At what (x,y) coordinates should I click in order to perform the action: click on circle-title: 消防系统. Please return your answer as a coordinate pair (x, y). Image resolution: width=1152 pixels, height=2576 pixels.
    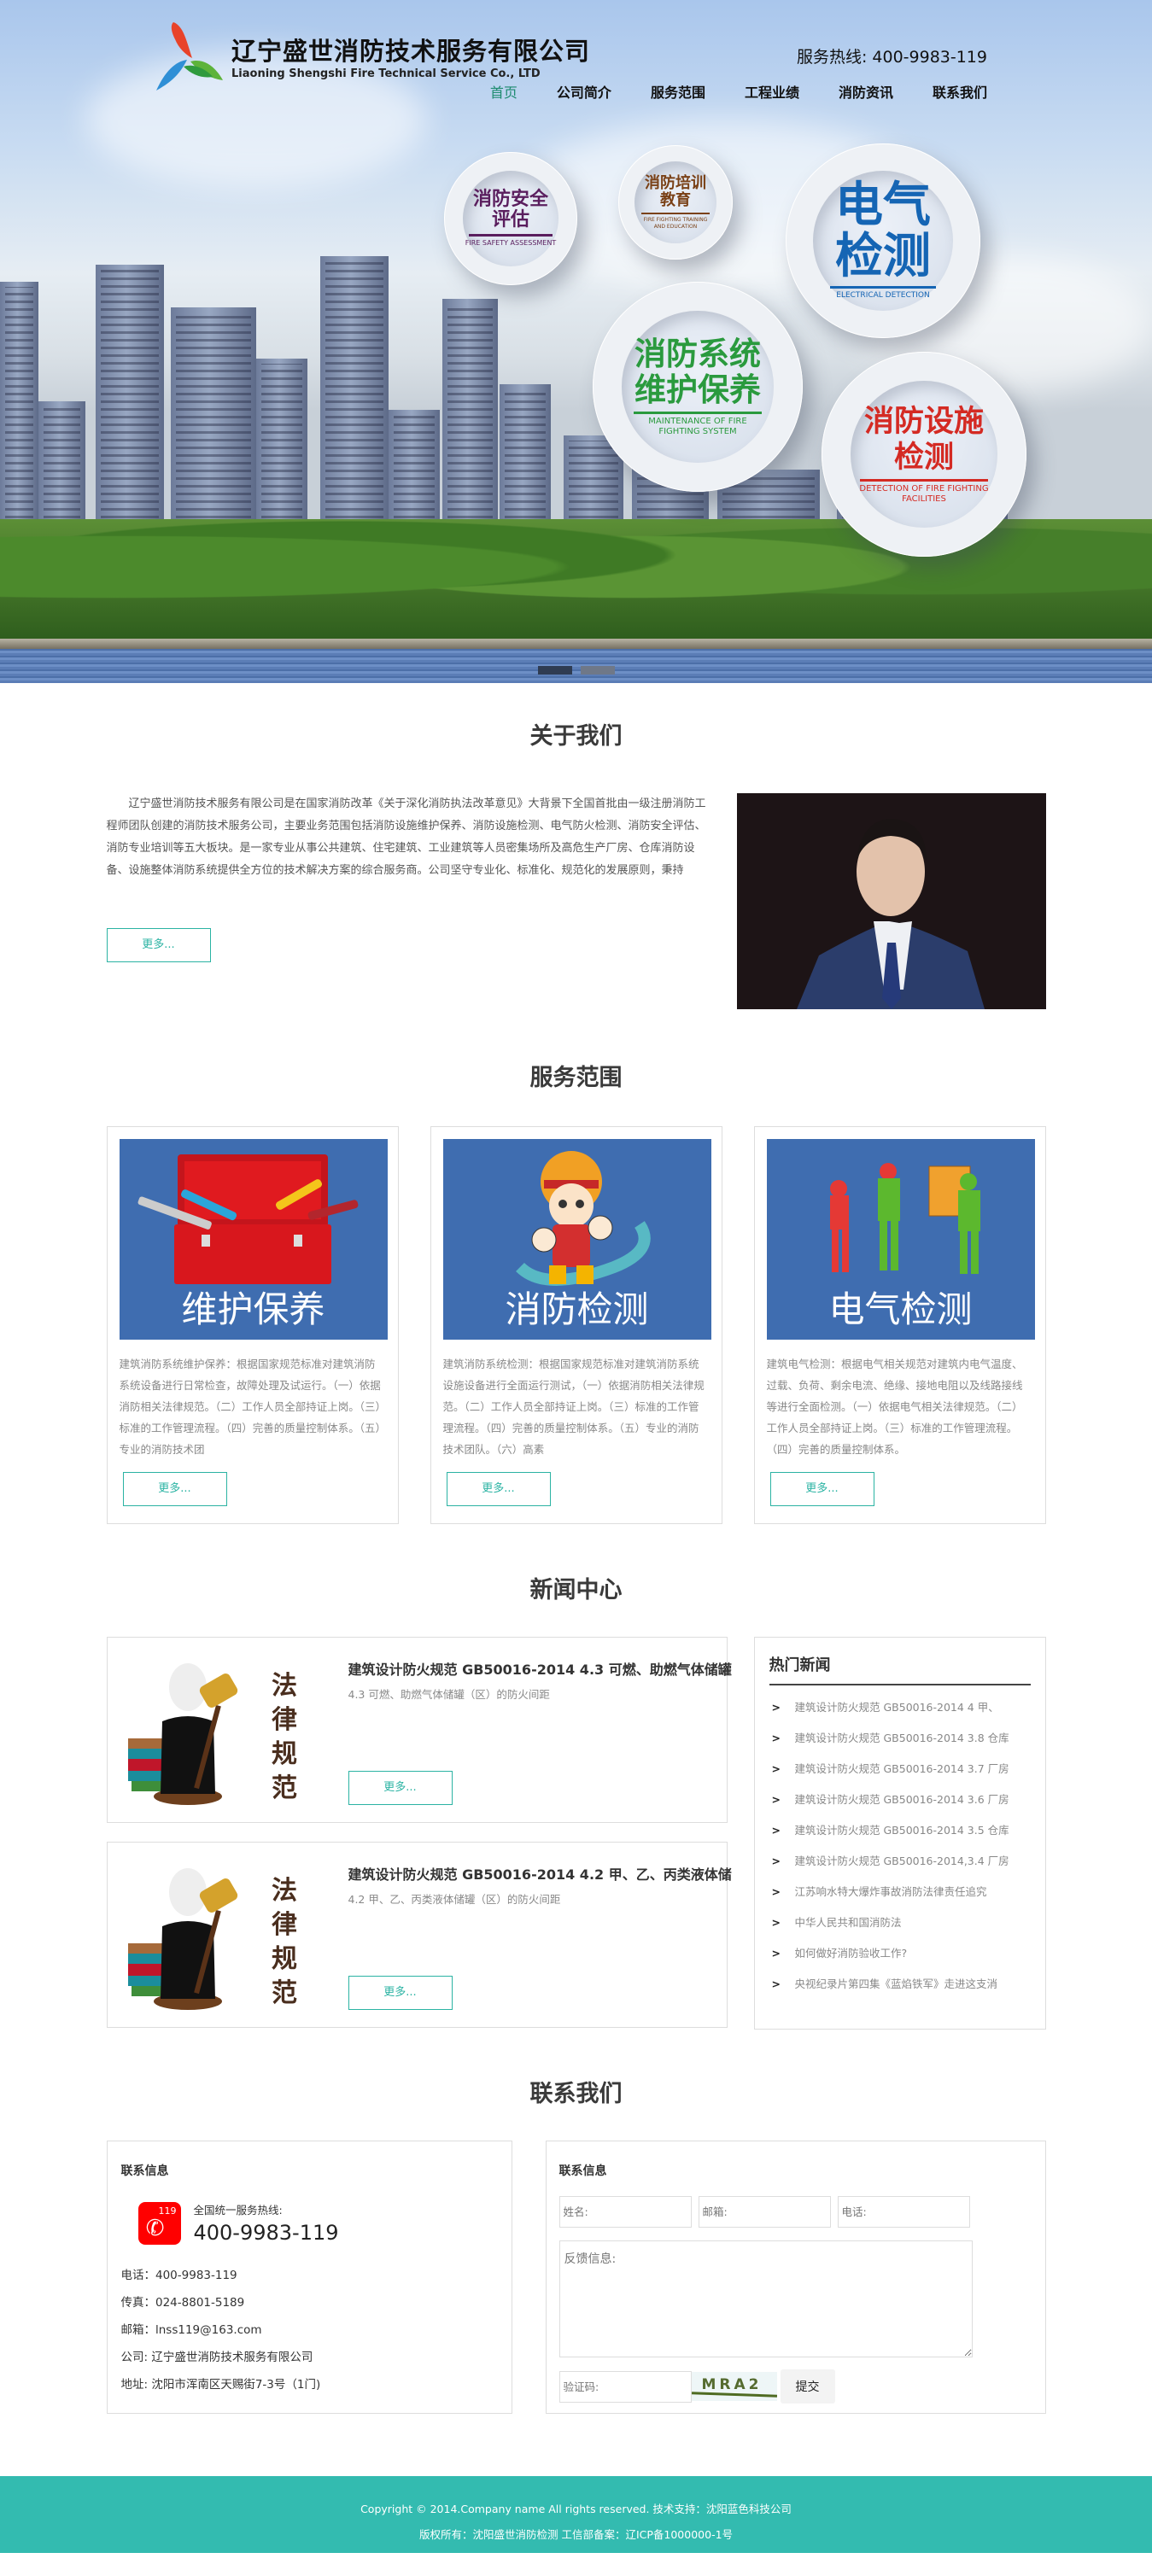
    Looking at the image, I should click on (697, 353).